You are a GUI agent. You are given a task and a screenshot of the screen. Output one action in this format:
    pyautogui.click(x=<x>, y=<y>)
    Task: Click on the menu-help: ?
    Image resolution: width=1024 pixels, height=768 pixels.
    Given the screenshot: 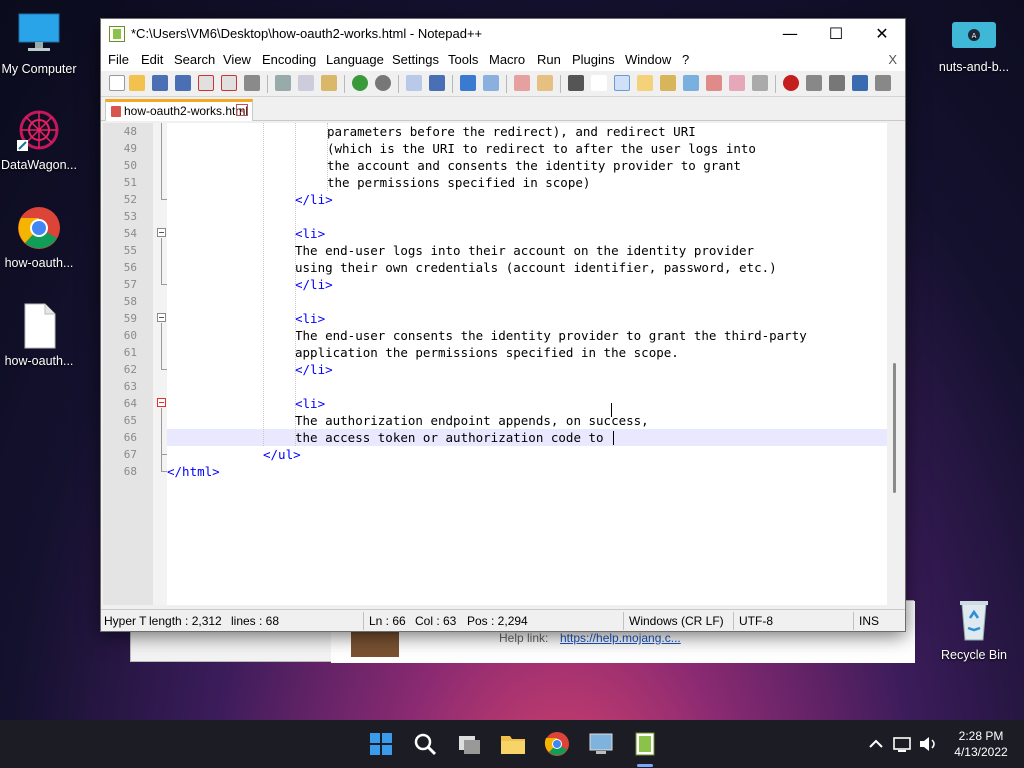 What is the action you would take?
    pyautogui.click(x=685, y=59)
    